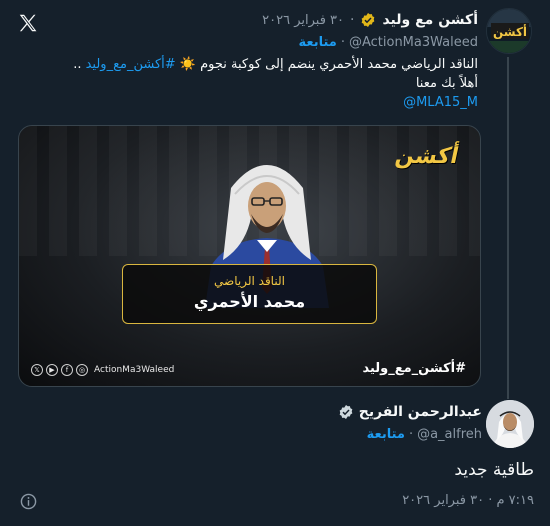  Describe the element at coordinates (303, 20) in the screenshot. I see `quoted-date: ٣٠ فبراير ٢٠٢٦` at that location.